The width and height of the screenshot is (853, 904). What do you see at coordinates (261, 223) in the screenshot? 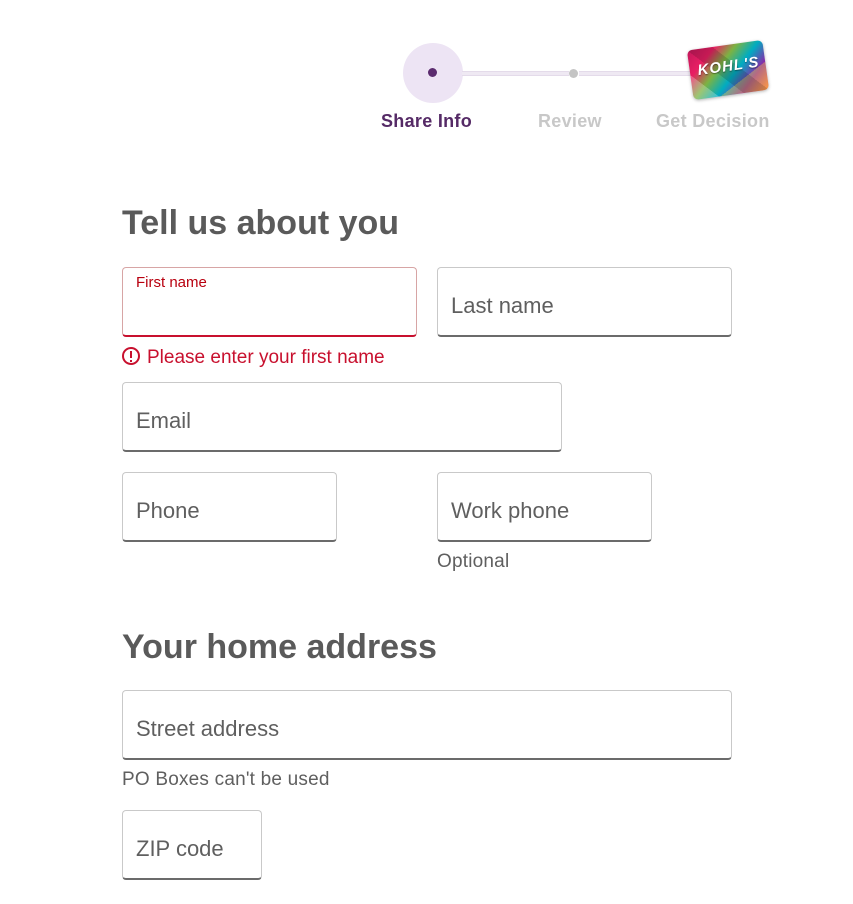
I see `about-you-heading: Tell us about you` at bounding box center [261, 223].